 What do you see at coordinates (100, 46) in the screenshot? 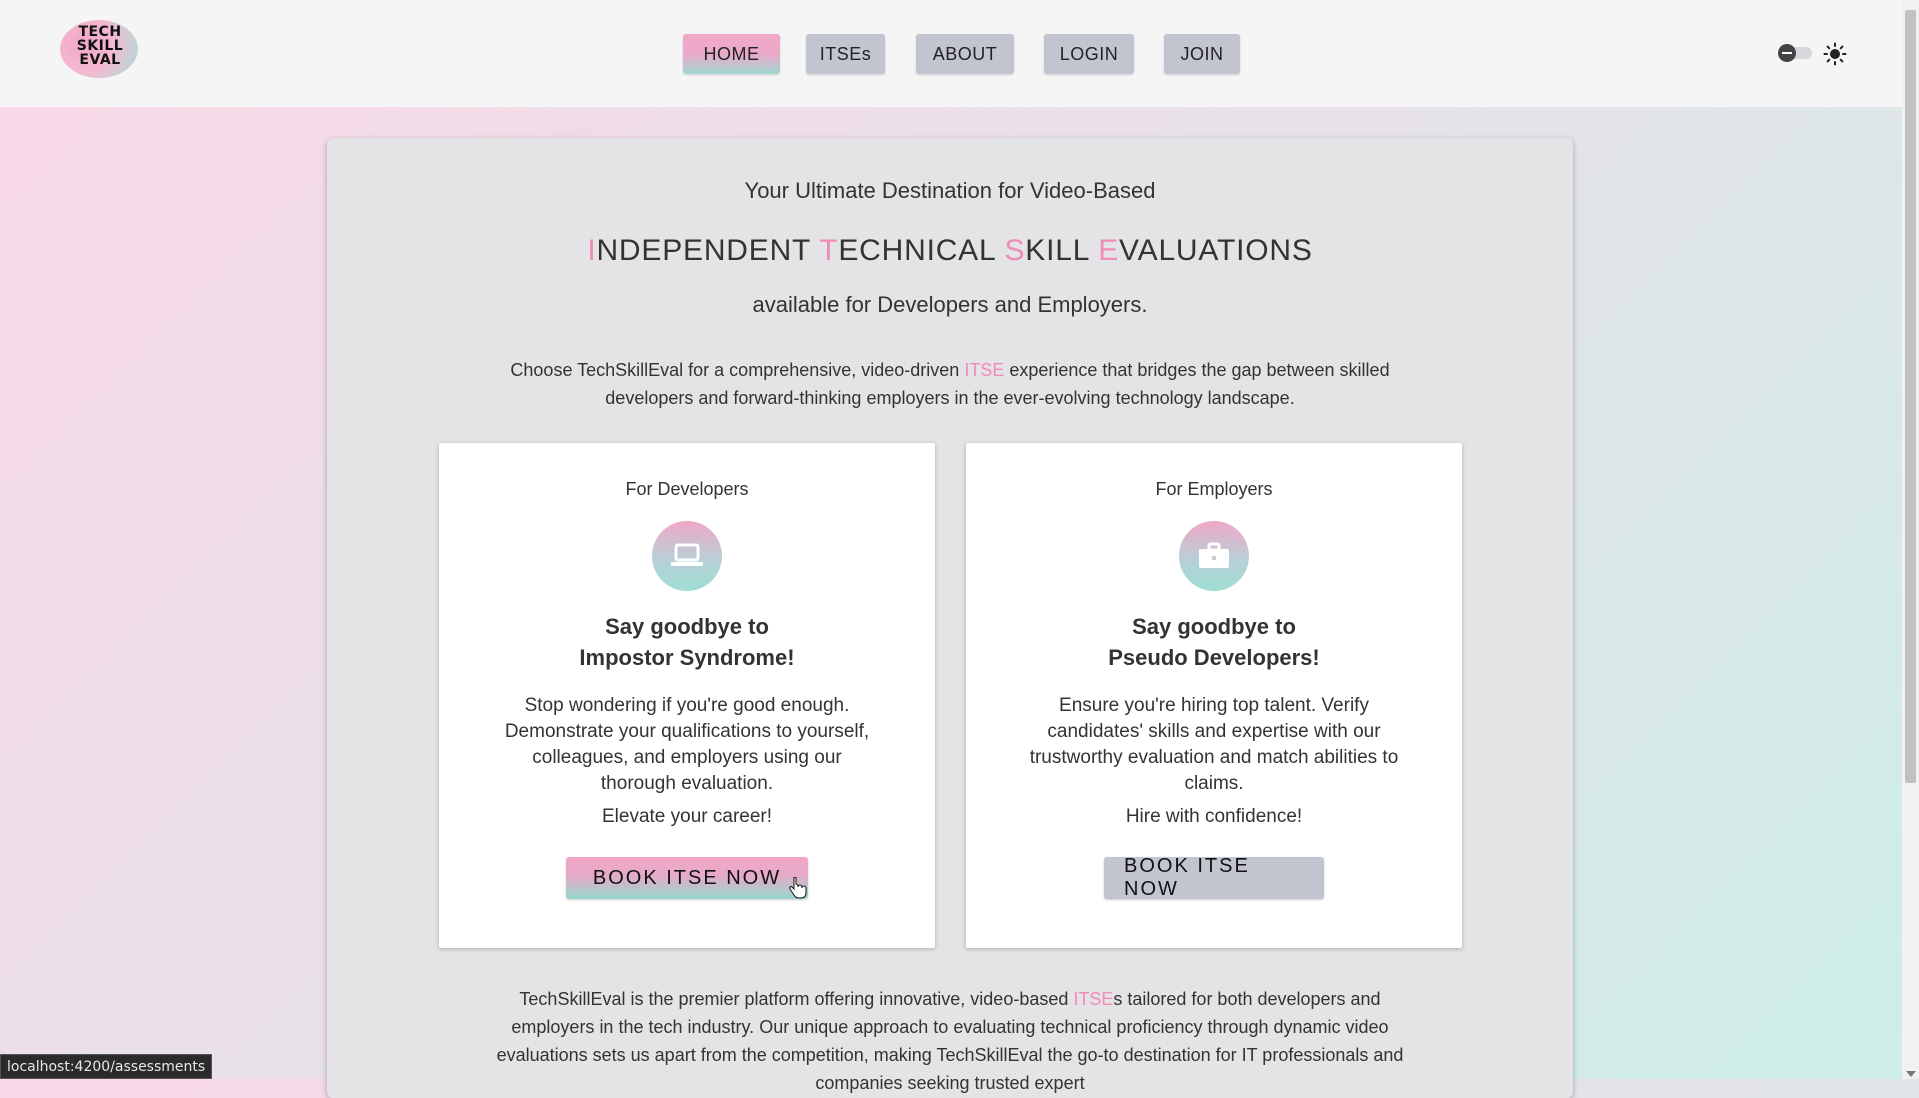
I see `logo-text: TECH SKILL EVAL` at bounding box center [100, 46].